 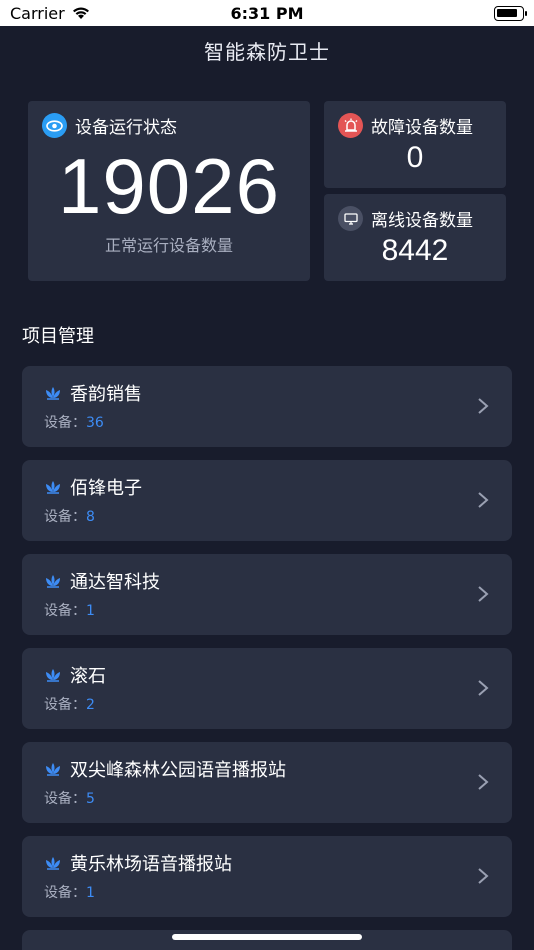 I want to click on project-item: 通达智科技 设备：1, so click(x=267, y=594).